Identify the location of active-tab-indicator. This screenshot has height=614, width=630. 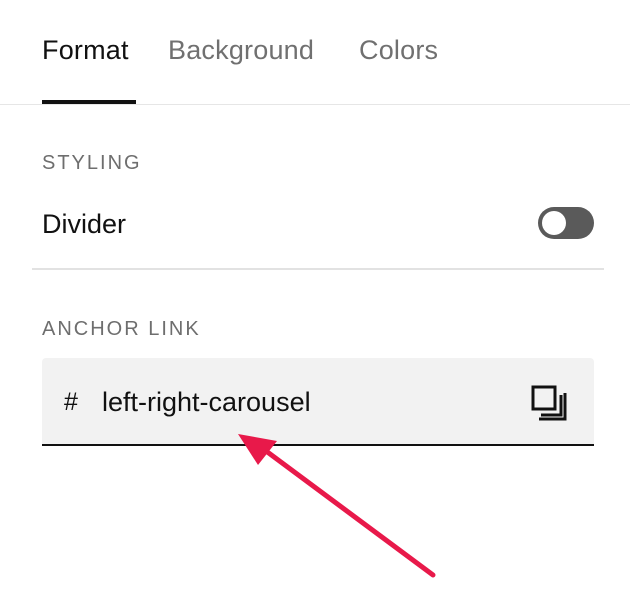
(89, 102).